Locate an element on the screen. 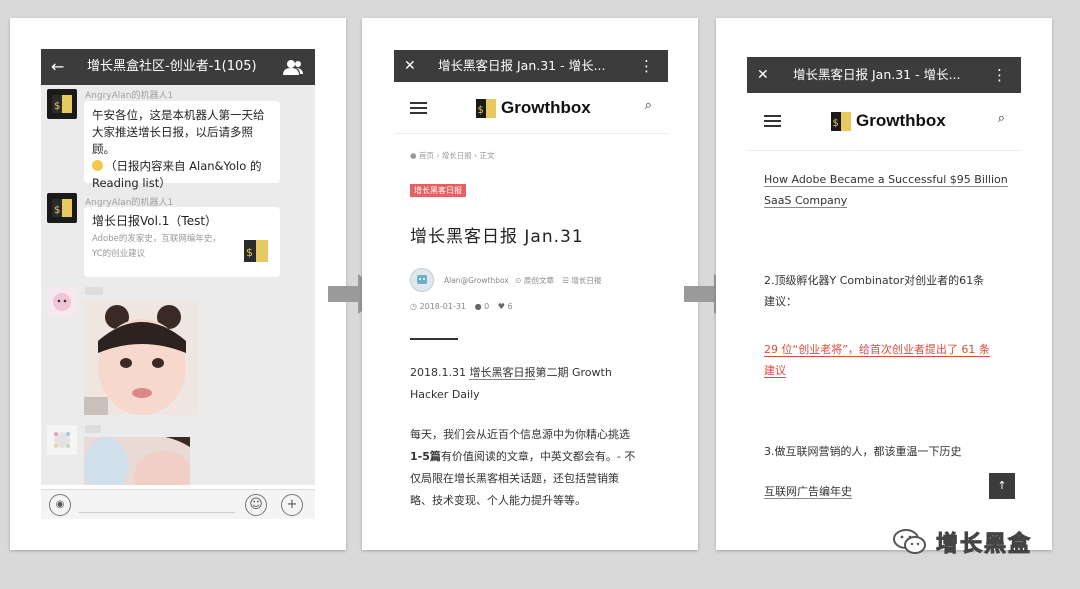  original-label: 原创文章 is located at coordinates (538, 280).